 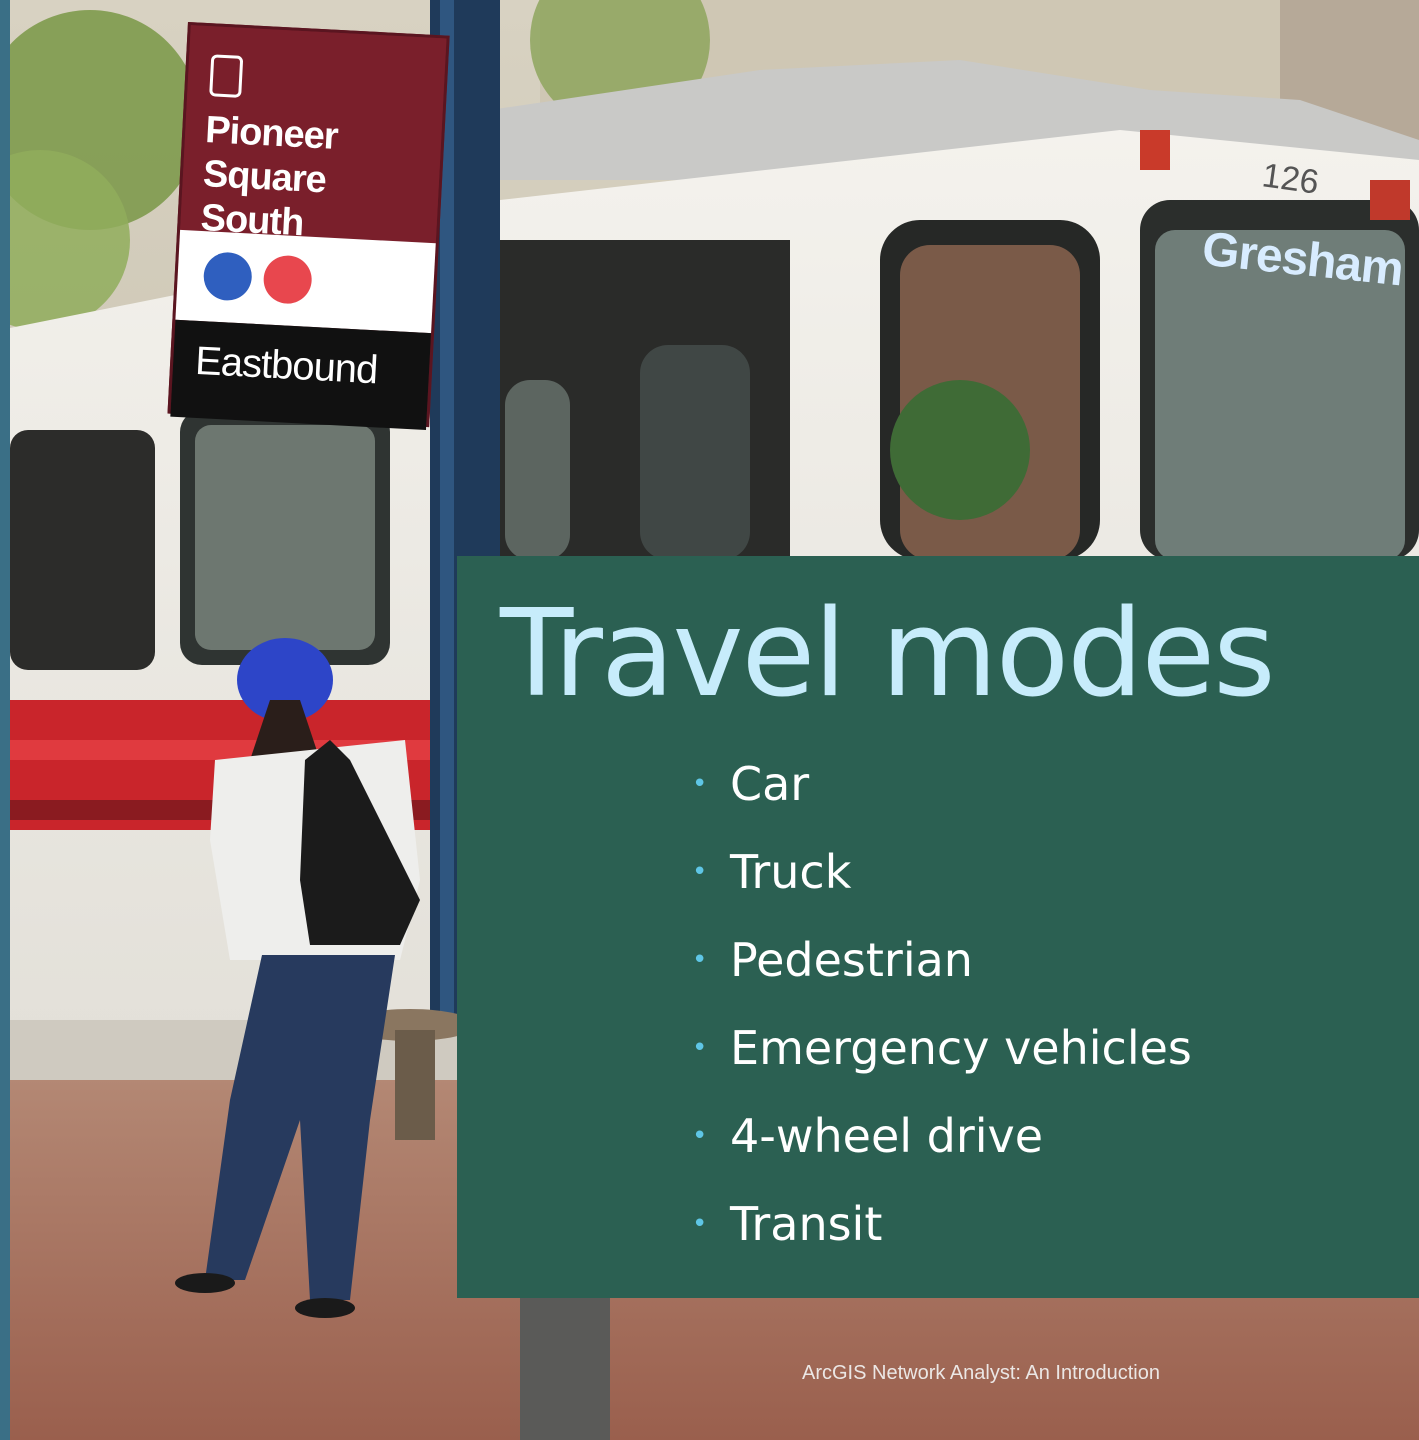 What do you see at coordinates (981, 1373) in the screenshot?
I see `slide-footer: ArcGIS Network Analyst: An Introduction` at bounding box center [981, 1373].